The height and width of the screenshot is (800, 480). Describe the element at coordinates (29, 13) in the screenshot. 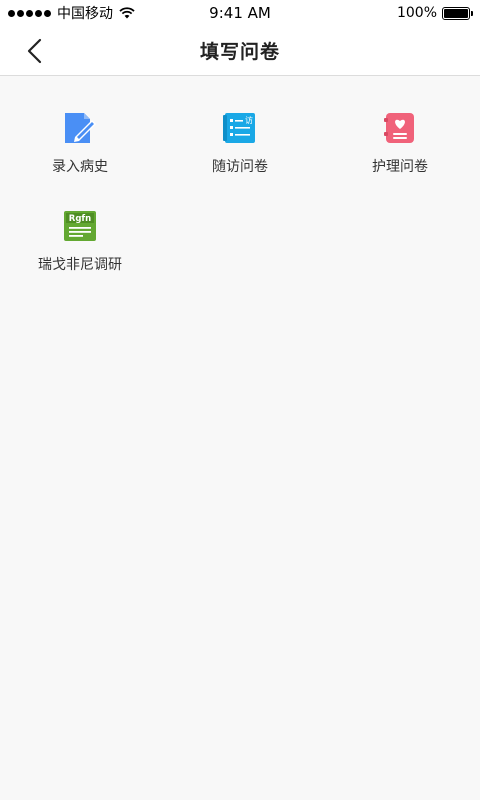

I see `signal-strength-icon` at that location.